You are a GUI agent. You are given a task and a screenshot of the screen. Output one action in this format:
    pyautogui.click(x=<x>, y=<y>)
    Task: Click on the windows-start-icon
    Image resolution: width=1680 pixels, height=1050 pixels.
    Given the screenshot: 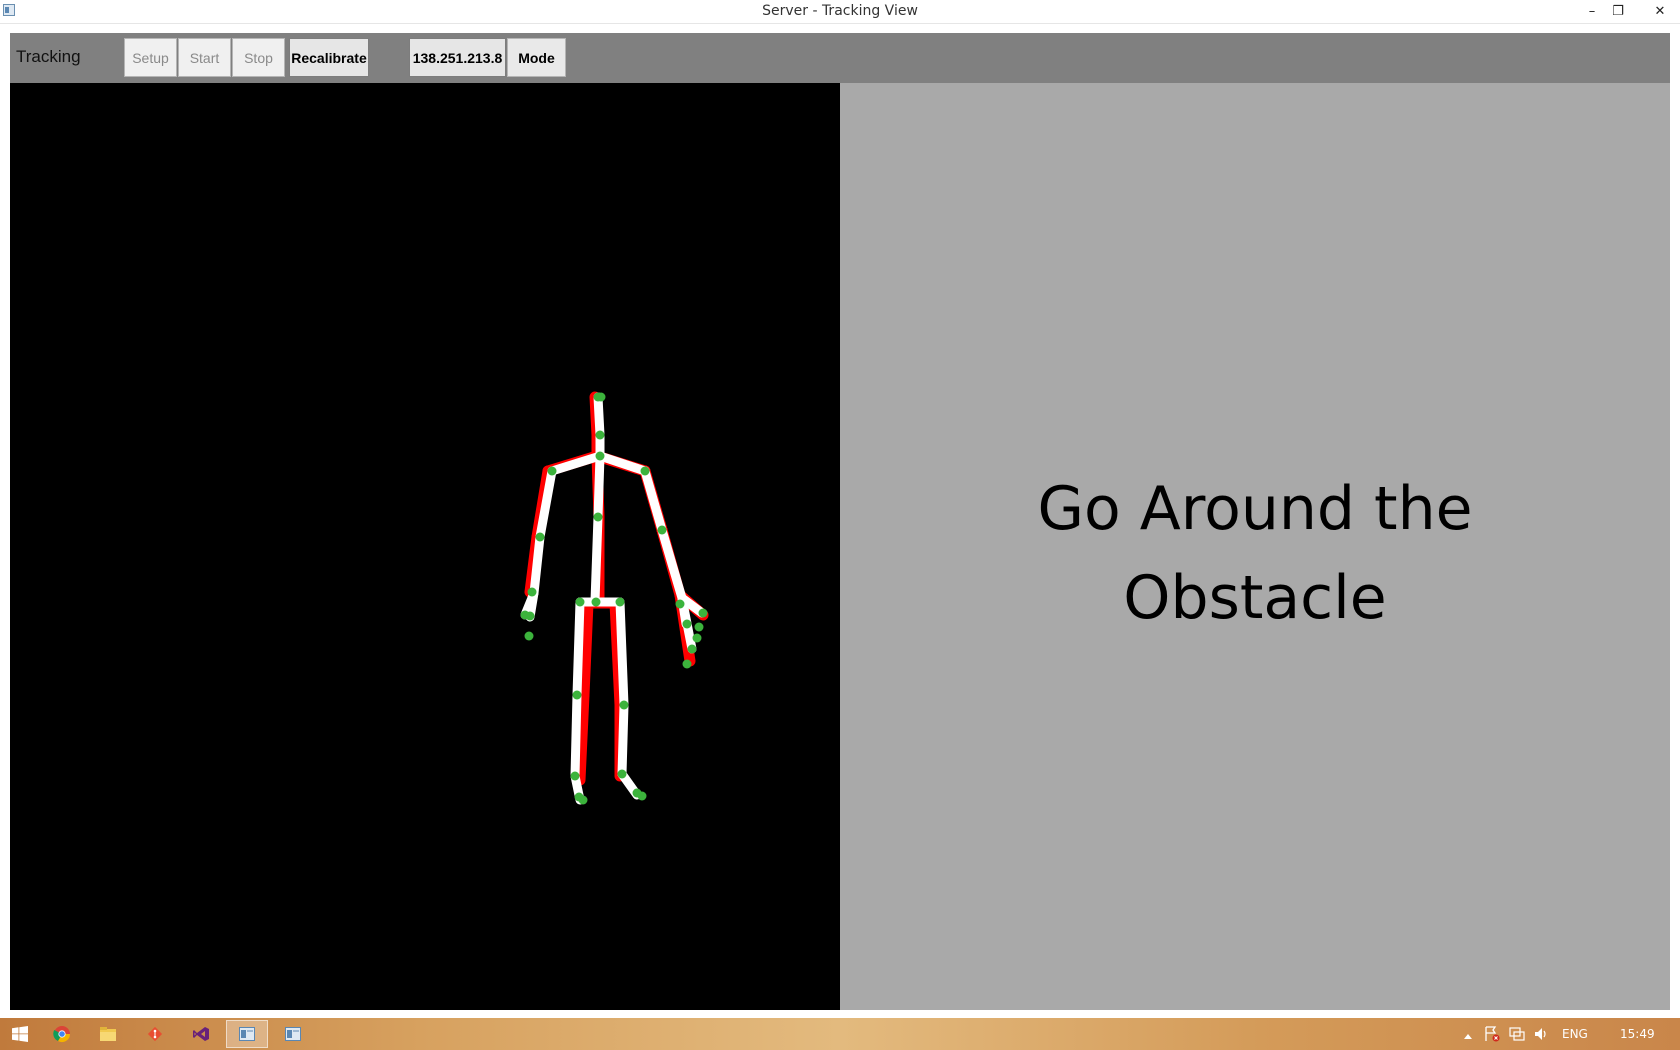 What is the action you would take?
    pyautogui.click(x=20, y=1034)
    